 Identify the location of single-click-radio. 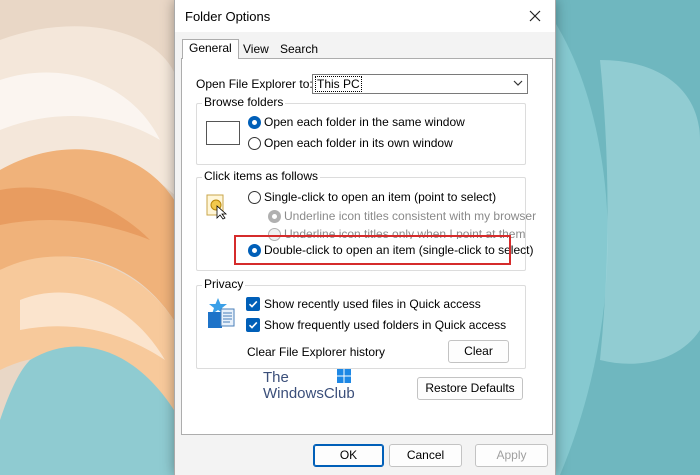
(254, 197).